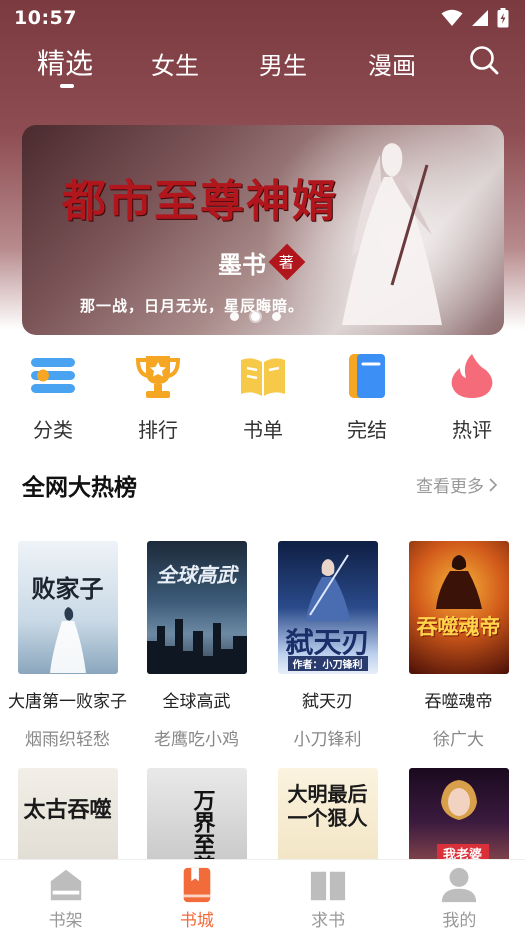 This screenshot has height=931, width=525. What do you see at coordinates (263, 430) in the screenshot?
I see `quick-link-label: 书单` at bounding box center [263, 430].